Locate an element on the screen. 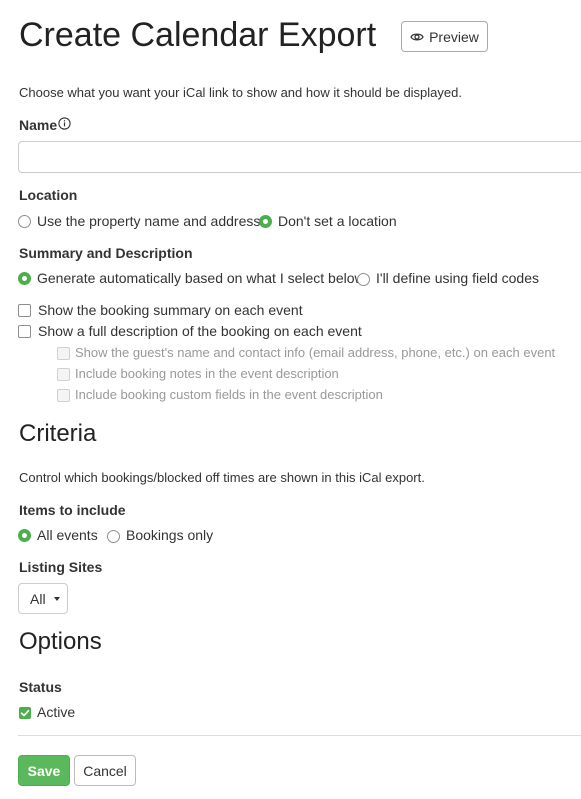 The image size is (581, 799). guest-info-checkbox is located at coordinates (63, 353).